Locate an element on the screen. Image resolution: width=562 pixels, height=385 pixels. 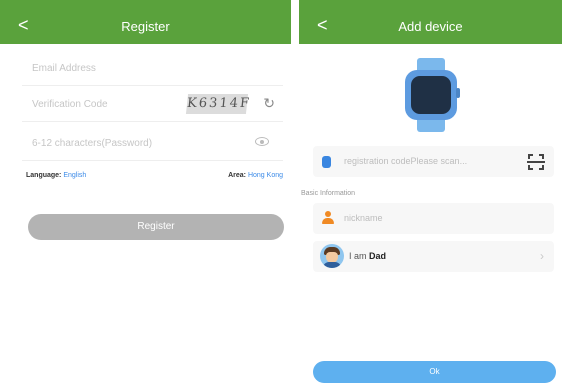
role-prefix: I am is located at coordinates (358, 256).